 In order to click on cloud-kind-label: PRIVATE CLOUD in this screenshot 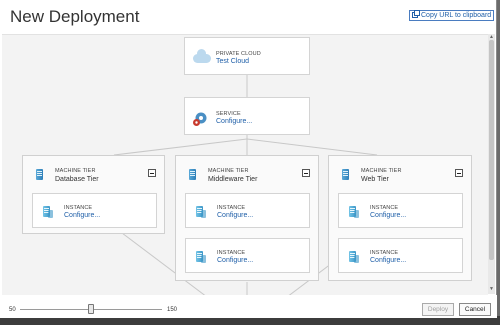, I will do `click(238, 54)`.